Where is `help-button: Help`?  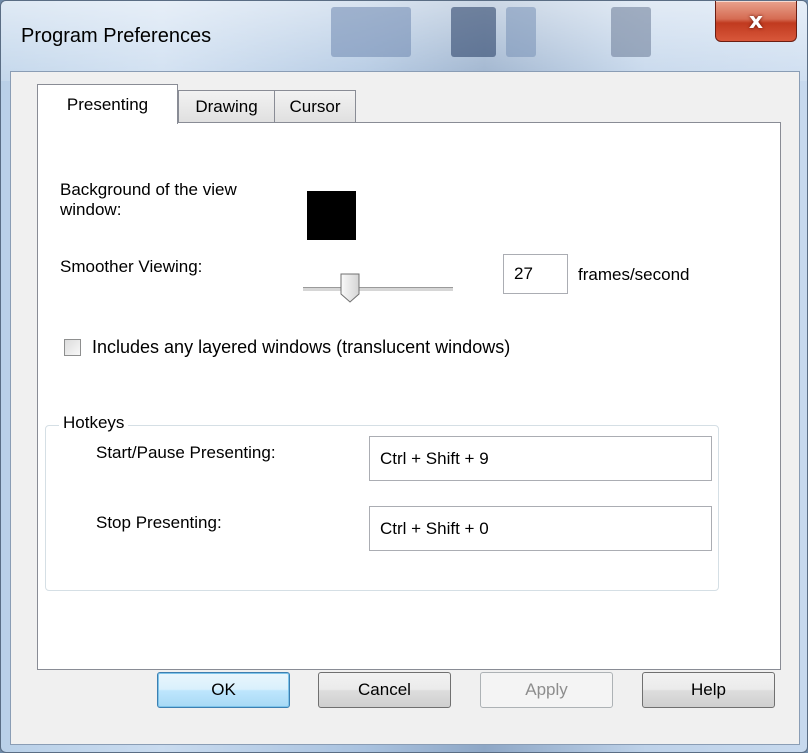 help-button: Help is located at coordinates (708, 690).